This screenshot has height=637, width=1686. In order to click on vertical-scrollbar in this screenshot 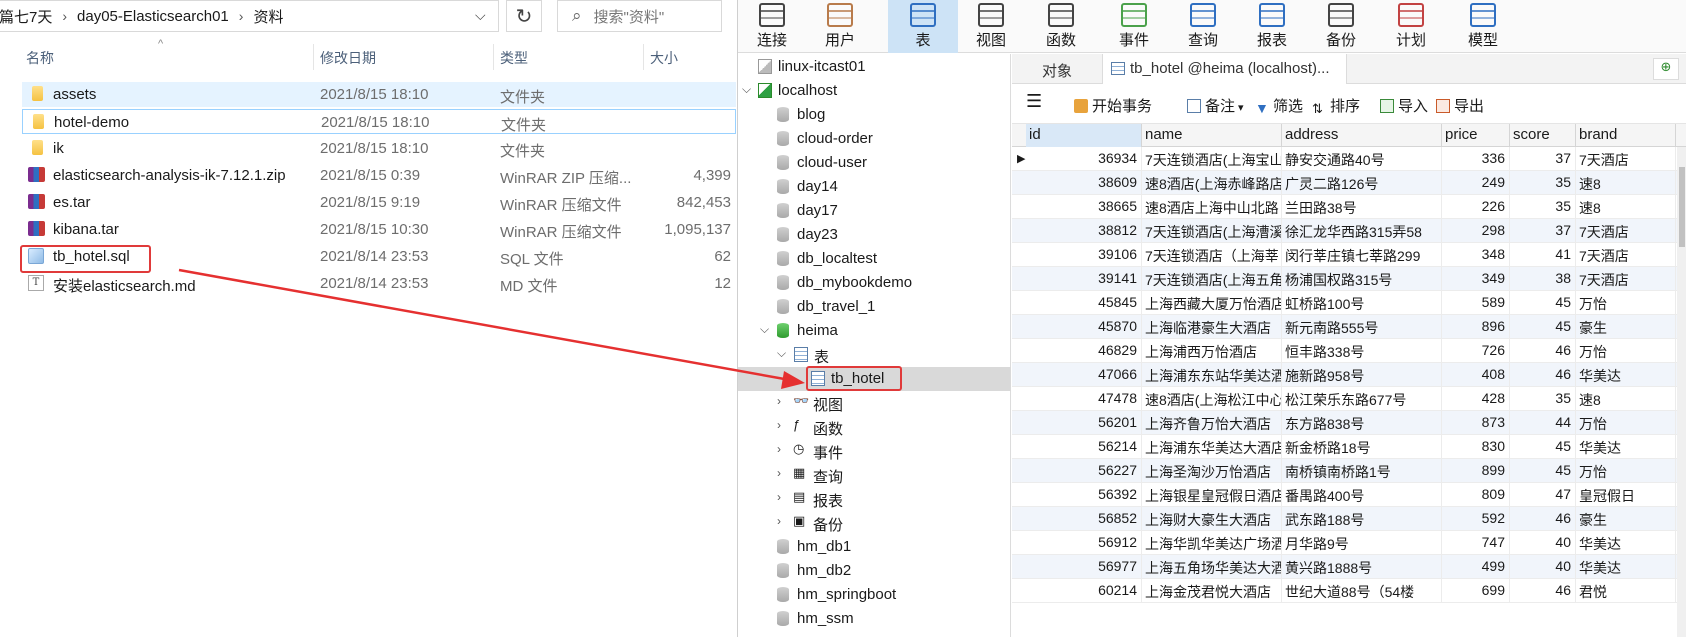, I will do `click(1681, 392)`.